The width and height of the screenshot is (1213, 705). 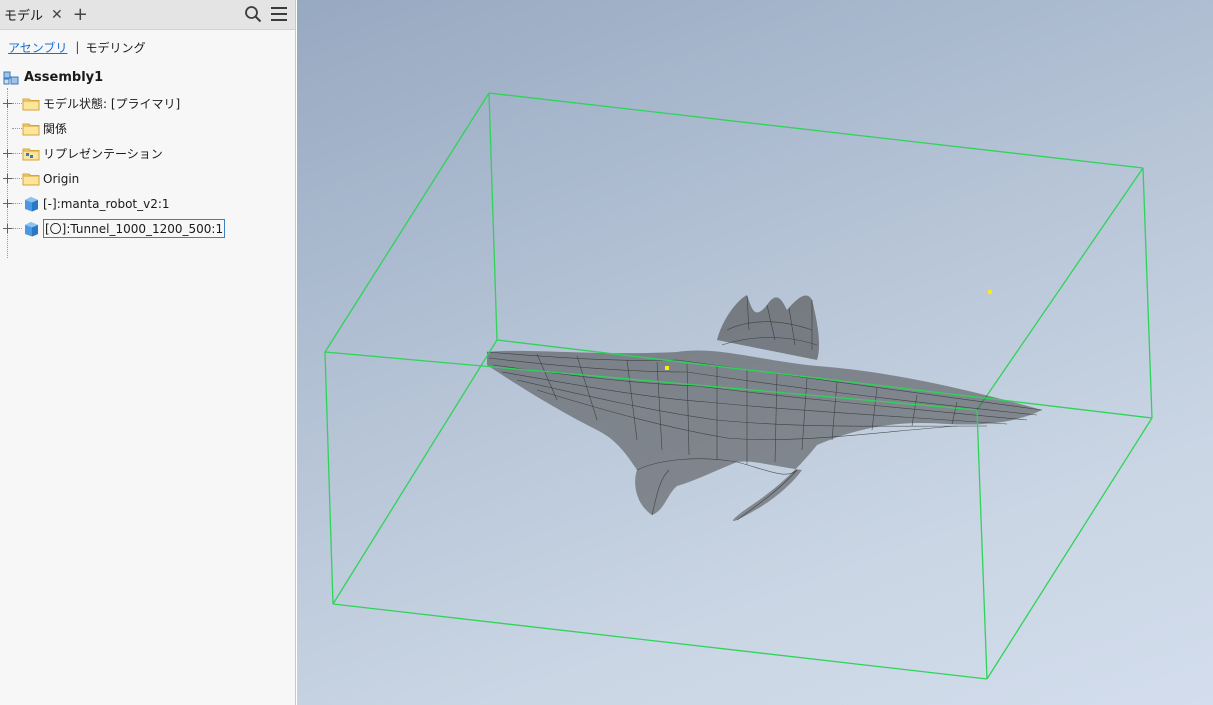 What do you see at coordinates (23, 14) in the screenshot?
I see `tab-model: モデル` at bounding box center [23, 14].